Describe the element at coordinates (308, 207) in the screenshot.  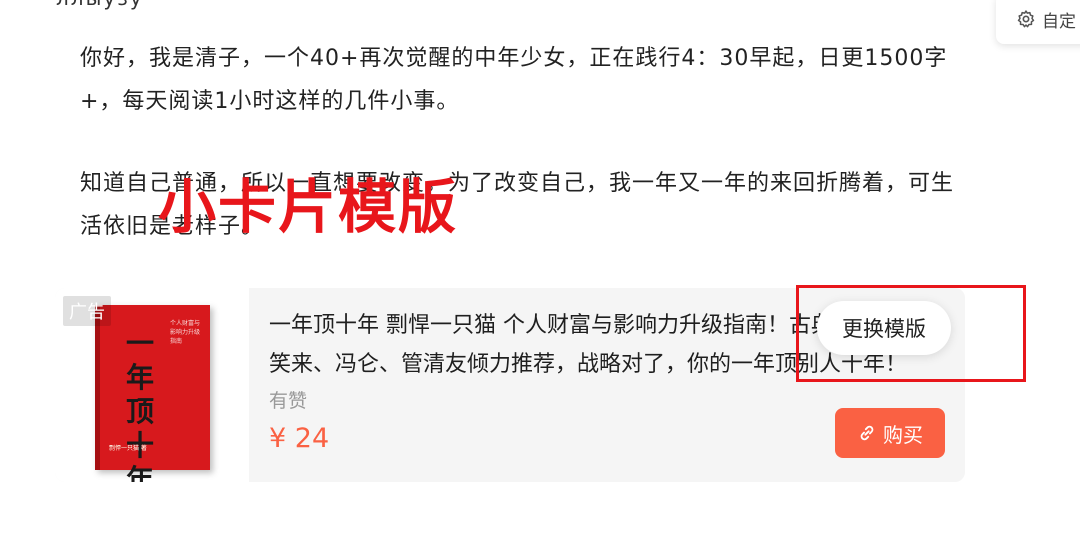
I see `annotation-label: 小卡片模版` at that location.